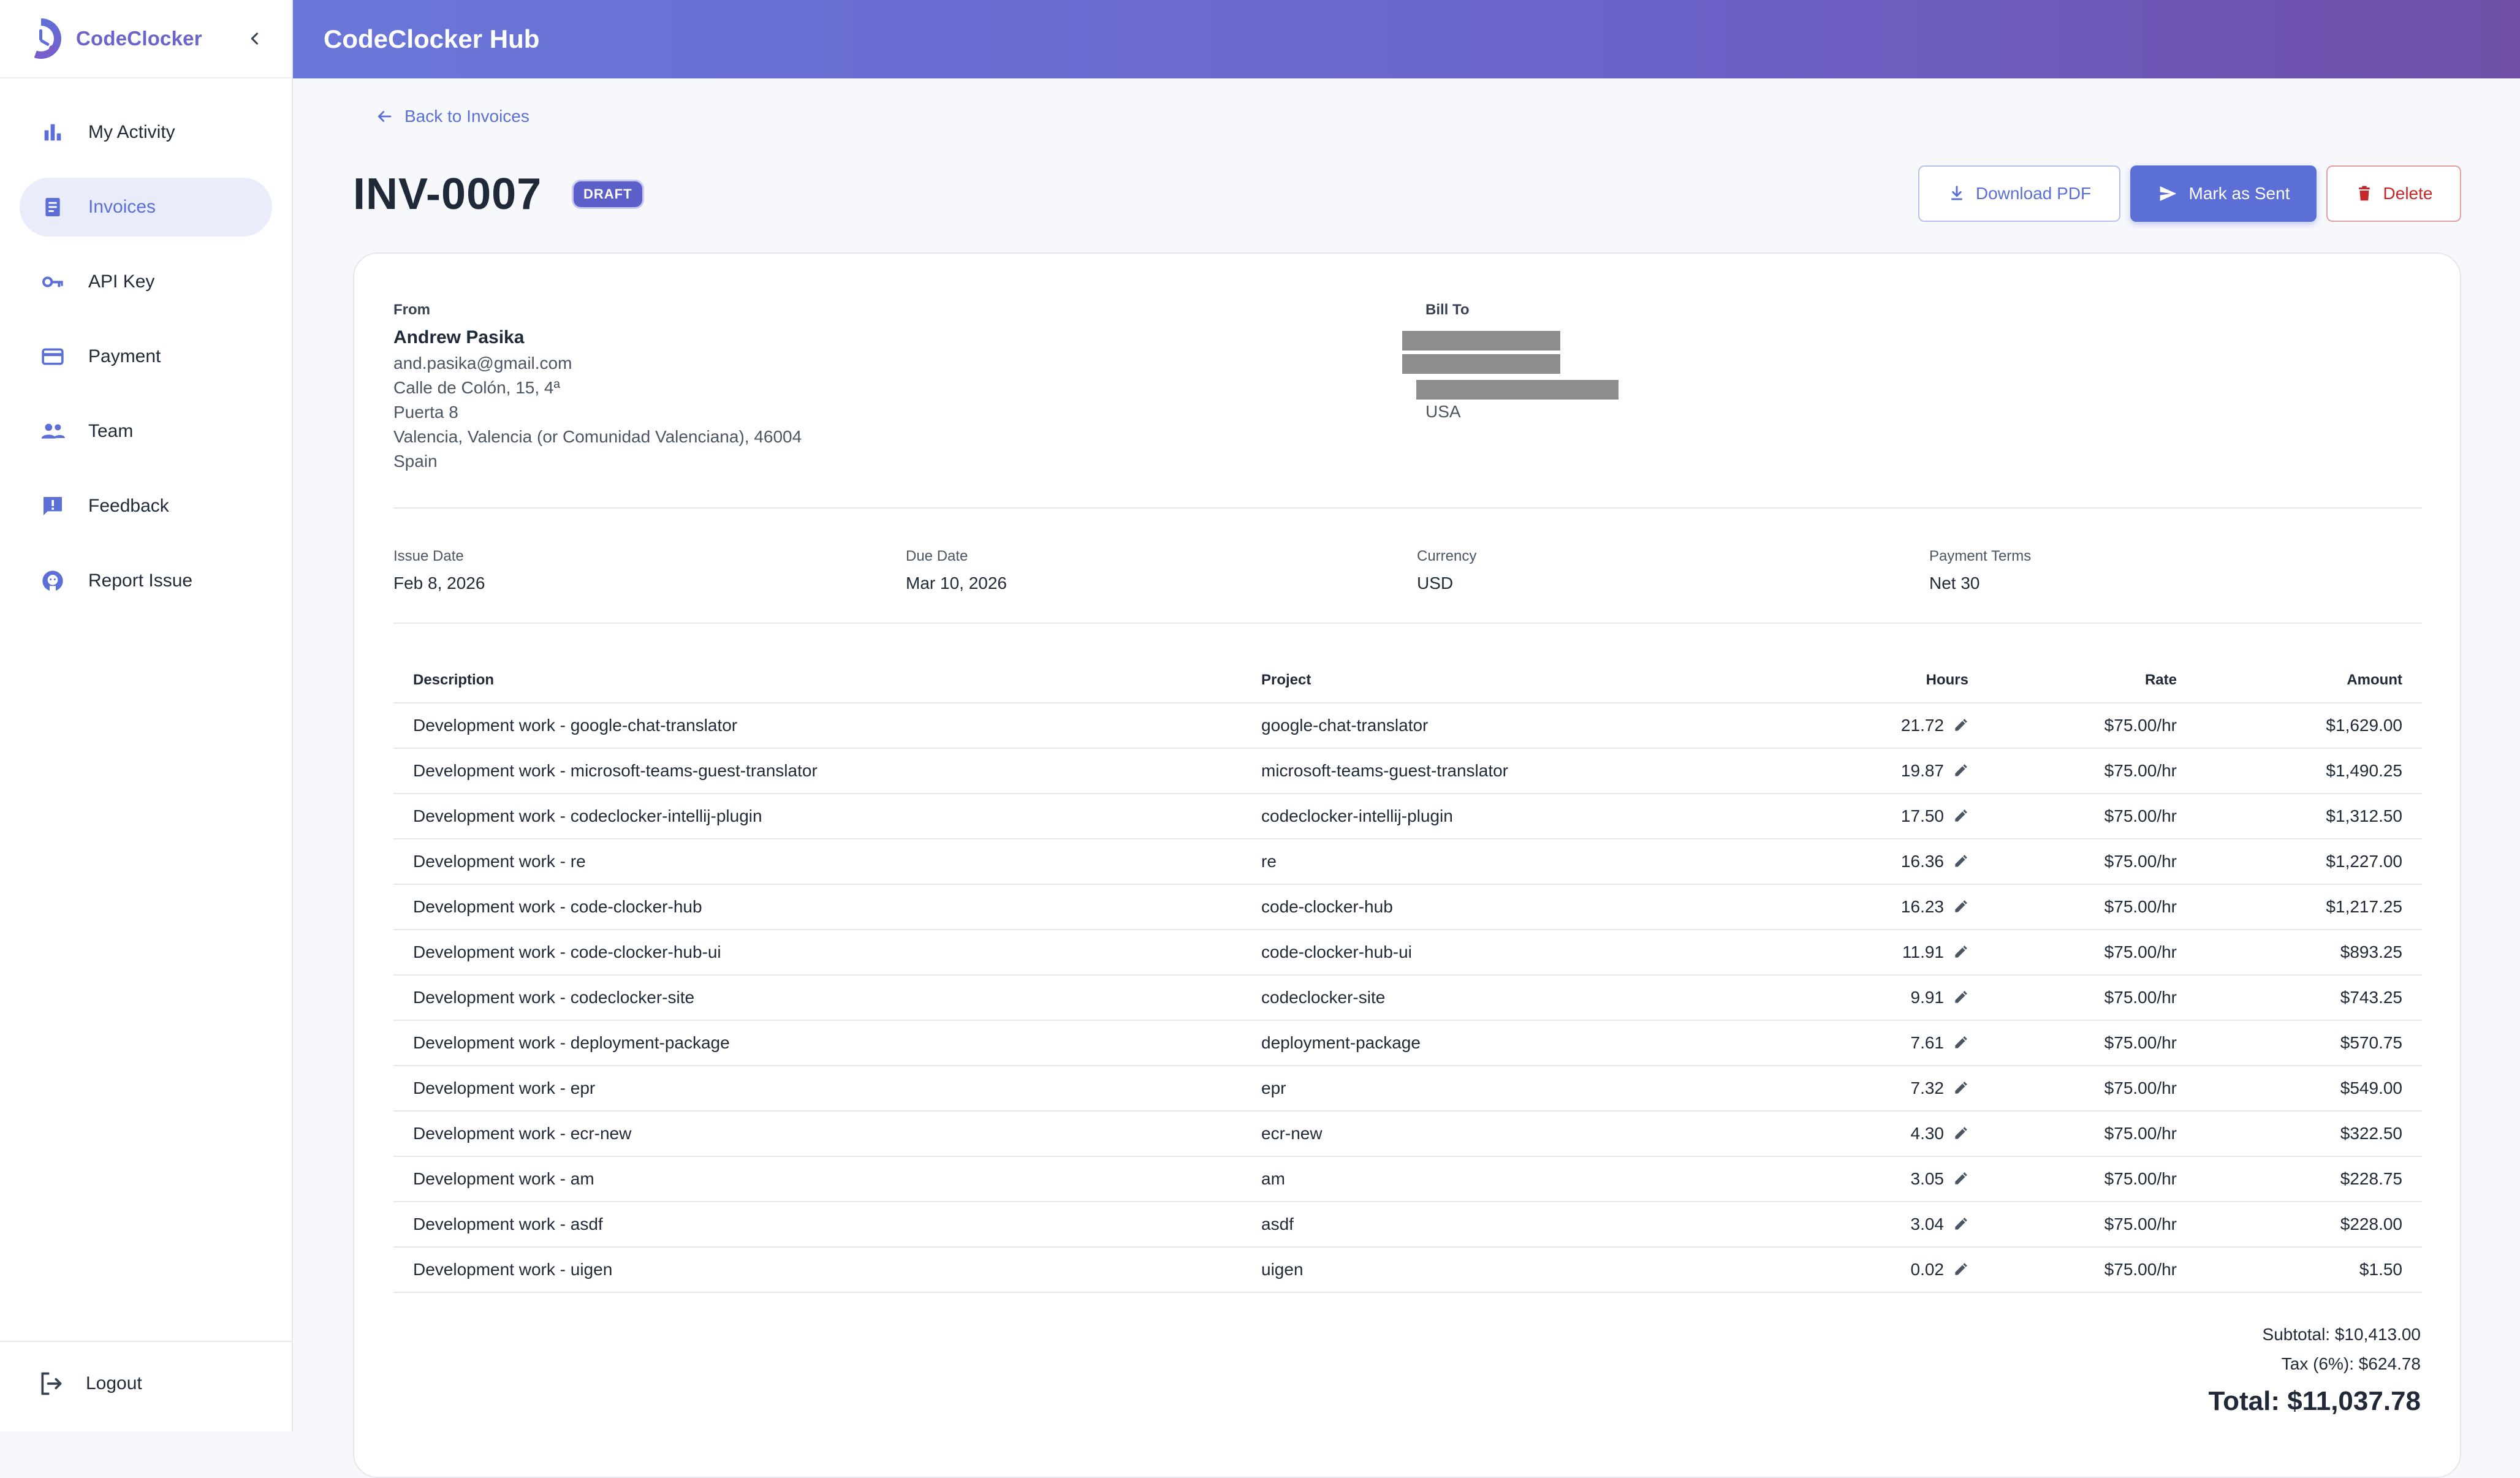  I want to click on bill-to-country: USA, so click(1443, 412).